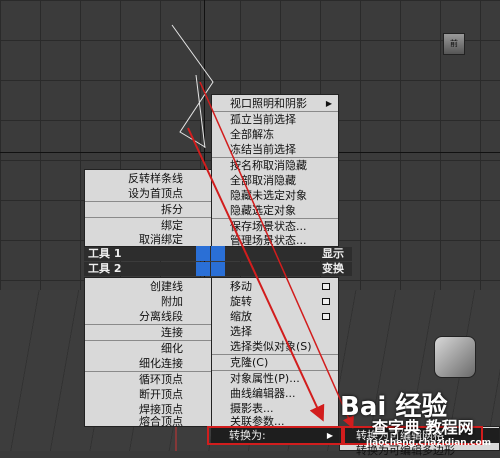 Image resolution: width=500 pixels, height=458 pixels. Describe the element at coordinates (429, 443) in the screenshot. I see `watermark-url: jiaocheng.chazidian.com` at that location.